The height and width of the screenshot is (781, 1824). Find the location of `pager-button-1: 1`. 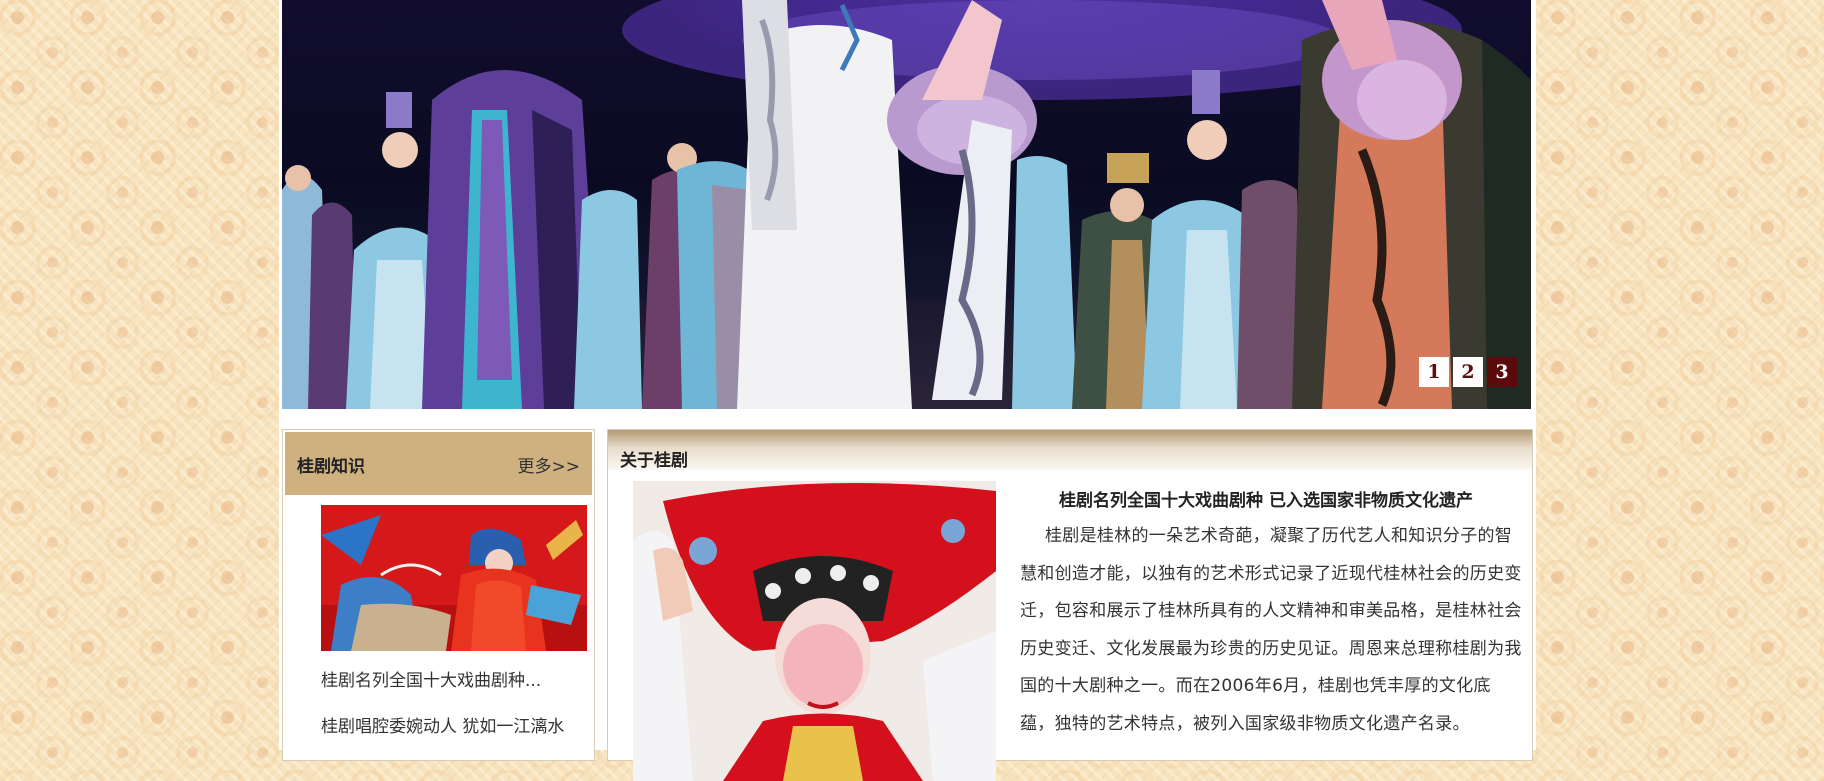

pager-button-1: 1 is located at coordinates (1434, 372).